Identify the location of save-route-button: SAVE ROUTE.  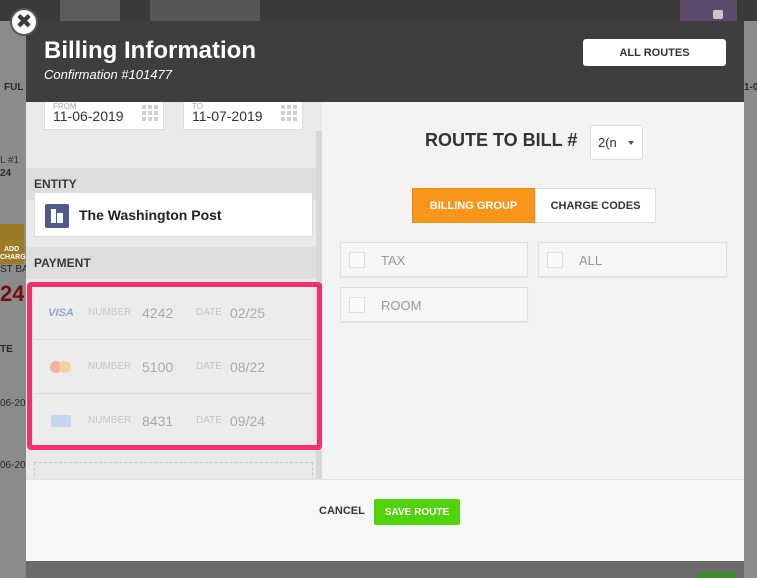
(417, 512).